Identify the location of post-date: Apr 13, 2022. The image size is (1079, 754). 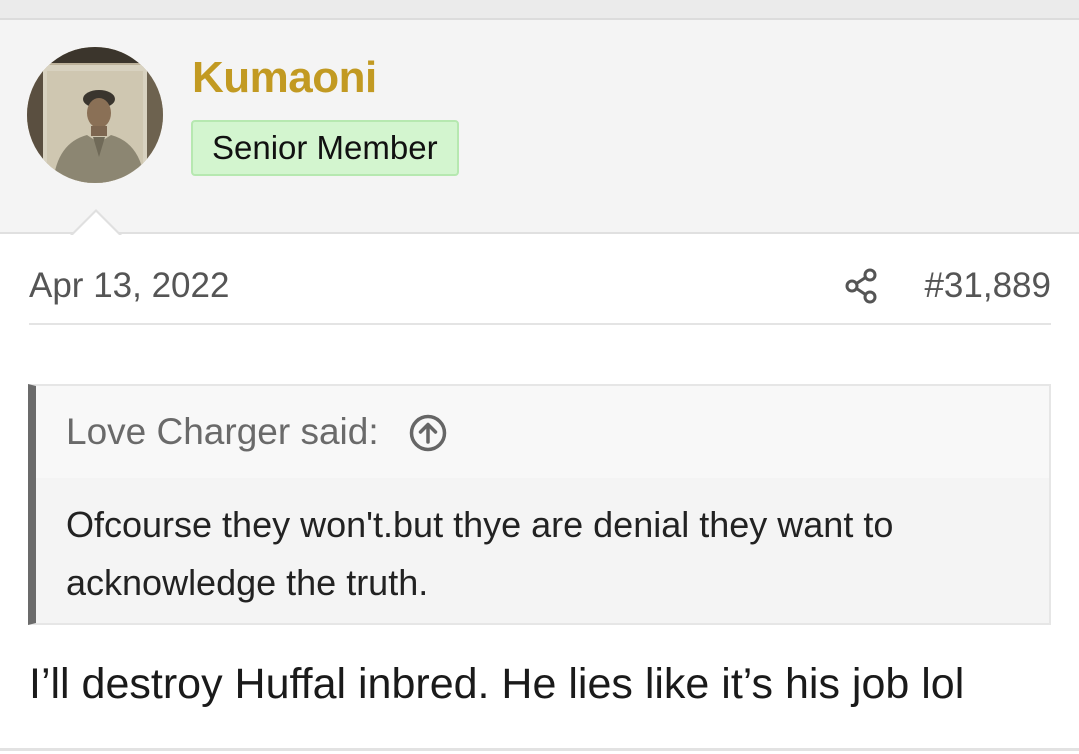
(129, 286).